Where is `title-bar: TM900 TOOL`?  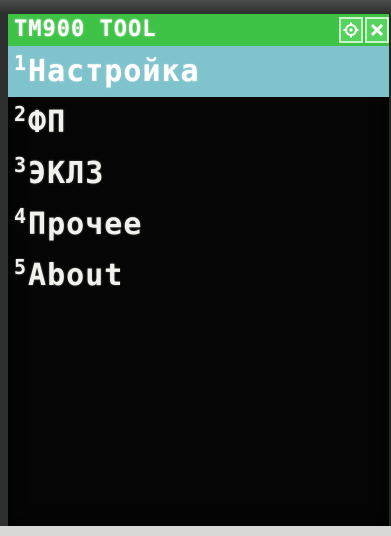 title-bar: TM900 TOOL is located at coordinates (198, 30).